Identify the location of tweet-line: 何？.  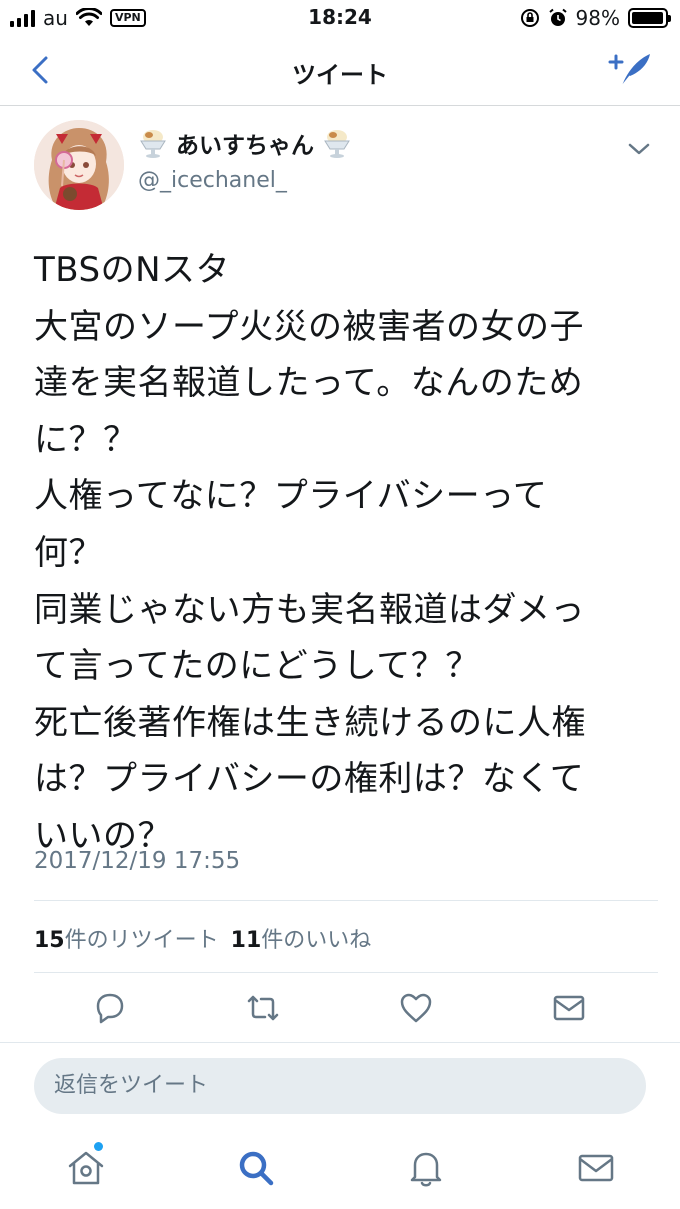
(68, 552).